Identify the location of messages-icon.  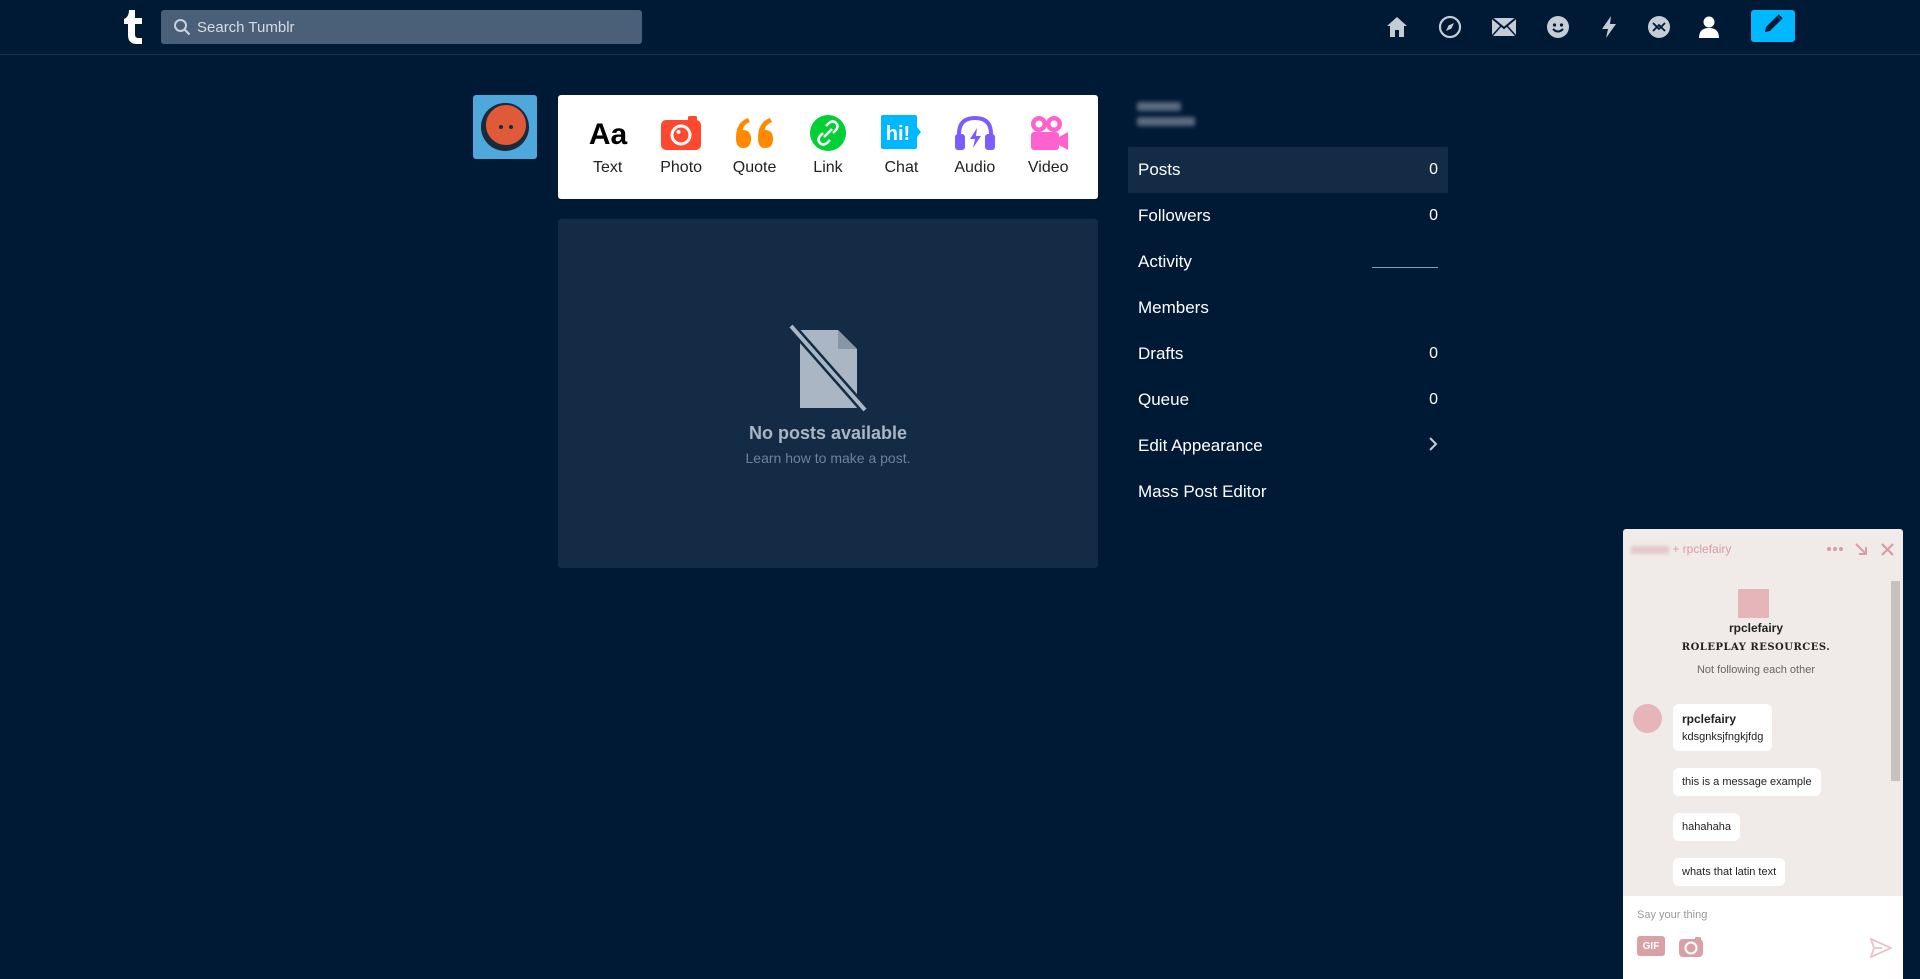
(1558, 27).